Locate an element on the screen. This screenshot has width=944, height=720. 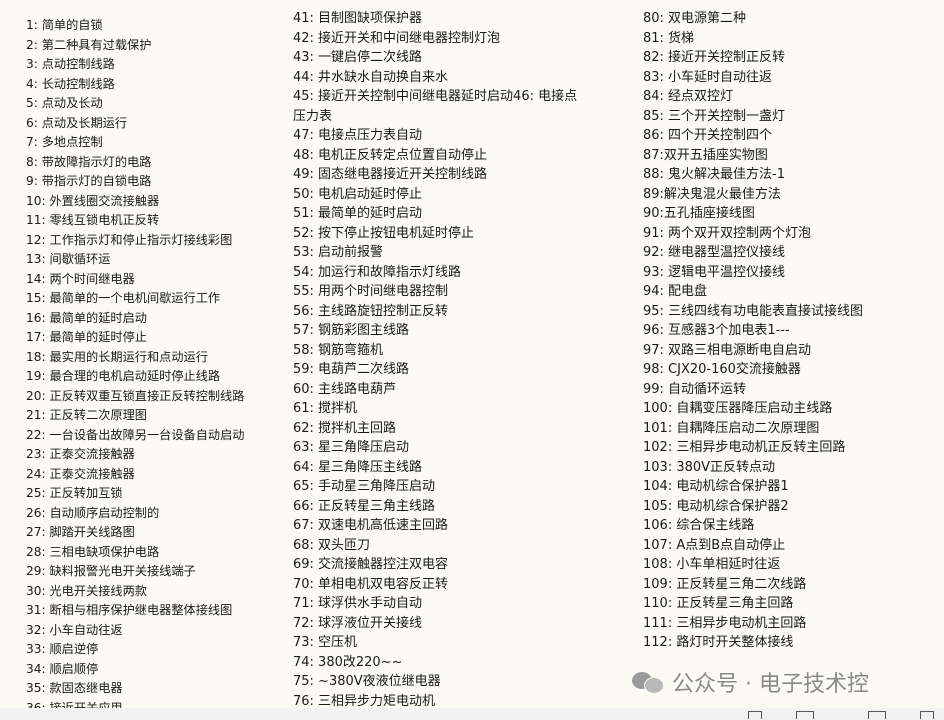
list-item: 45: 接近开关控制中间继电器延时启动46: 电接点 is located at coordinates (435, 96).